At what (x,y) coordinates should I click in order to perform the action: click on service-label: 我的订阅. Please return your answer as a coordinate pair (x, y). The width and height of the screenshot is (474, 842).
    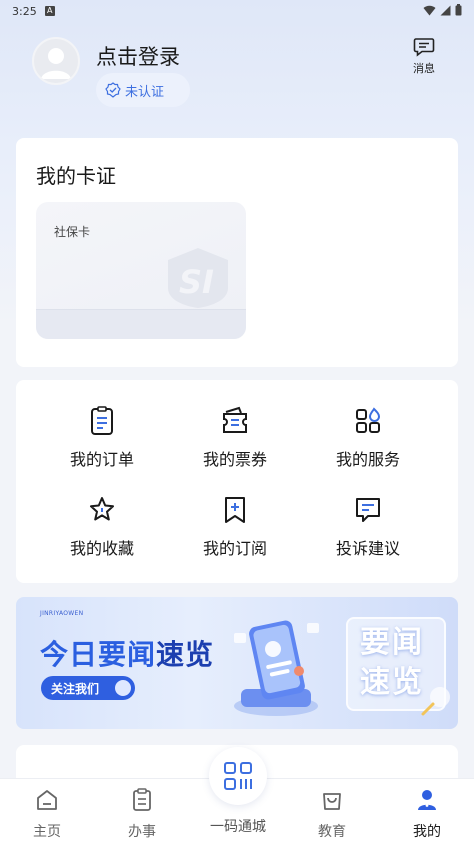
    Looking at the image, I should click on (234, 548).